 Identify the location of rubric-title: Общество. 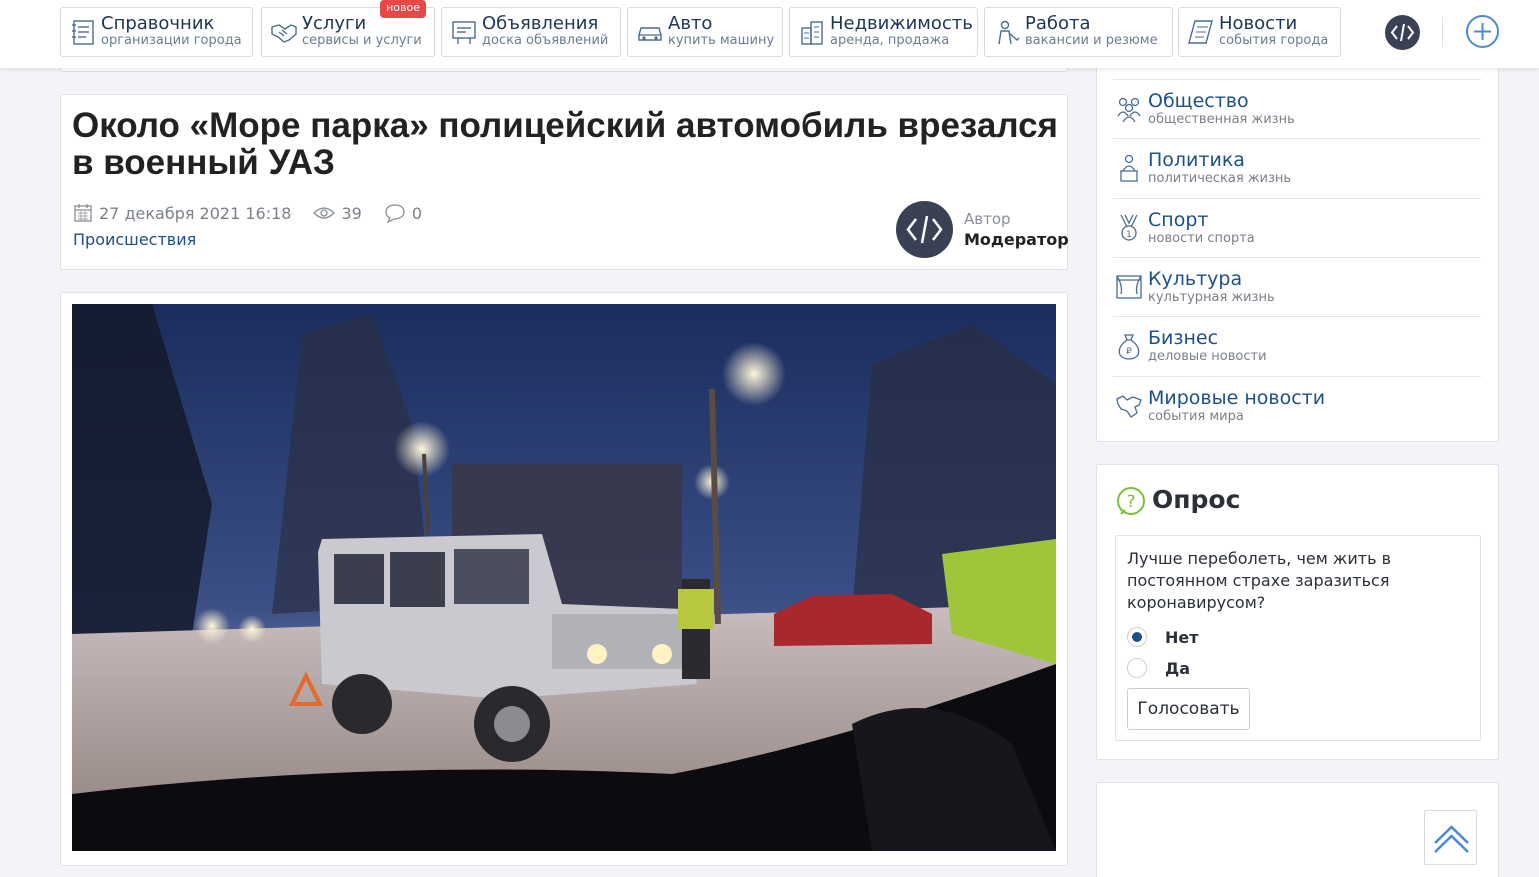
(1198, 101).